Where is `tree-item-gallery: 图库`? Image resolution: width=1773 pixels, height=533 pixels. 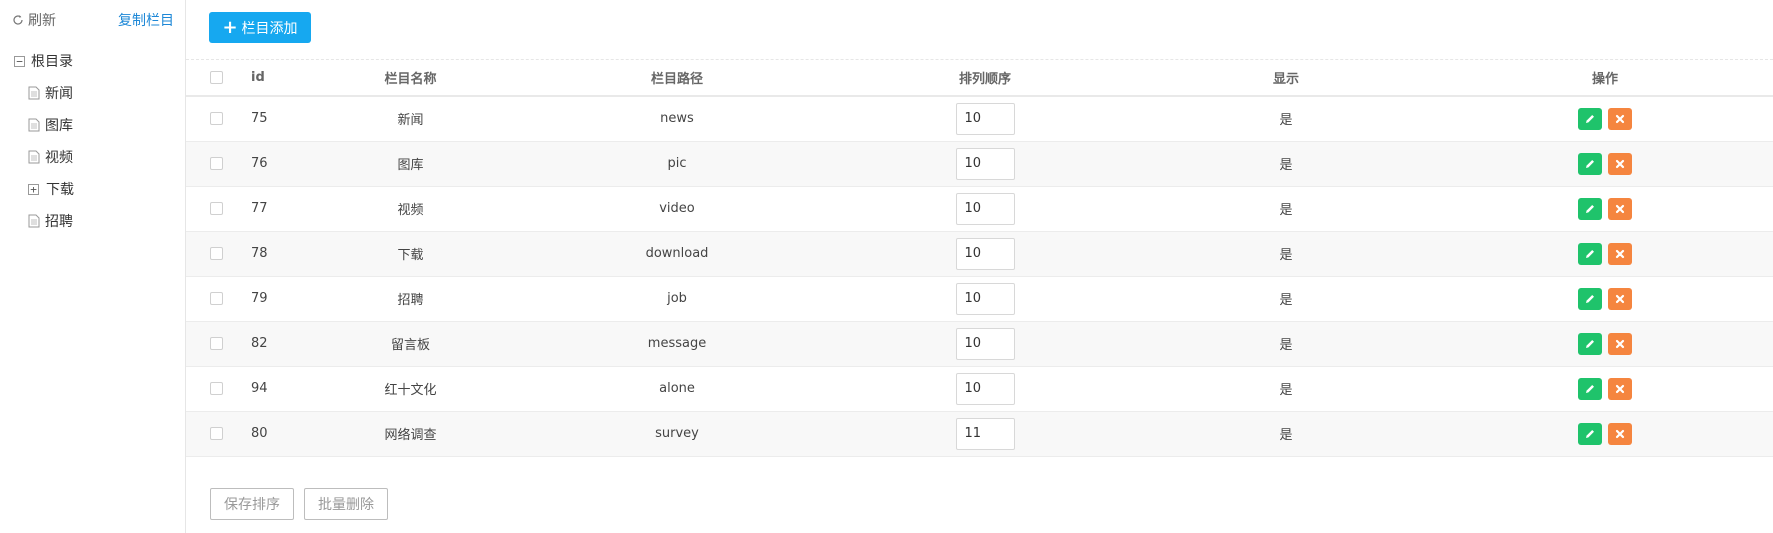 tree-item-gallery: 图库 is located at coordinates (51, 125).